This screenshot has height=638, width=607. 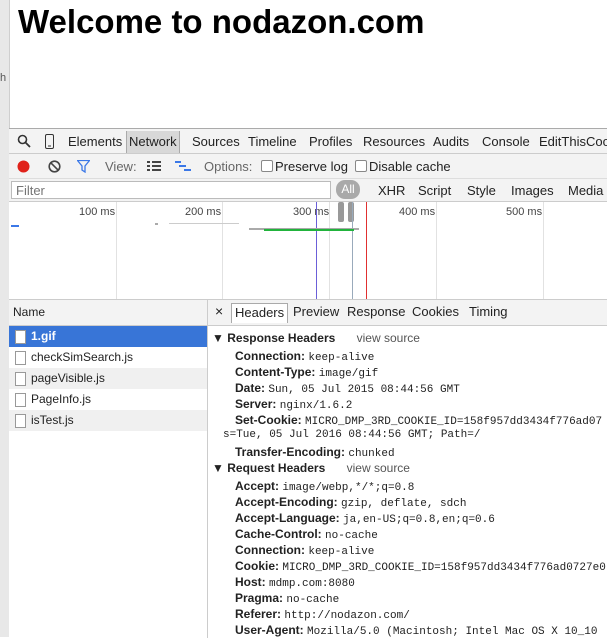 What do you see at coordinates (83, 167) in the screenshot?
I see `filter-icon` at bounding box center [83, 167].